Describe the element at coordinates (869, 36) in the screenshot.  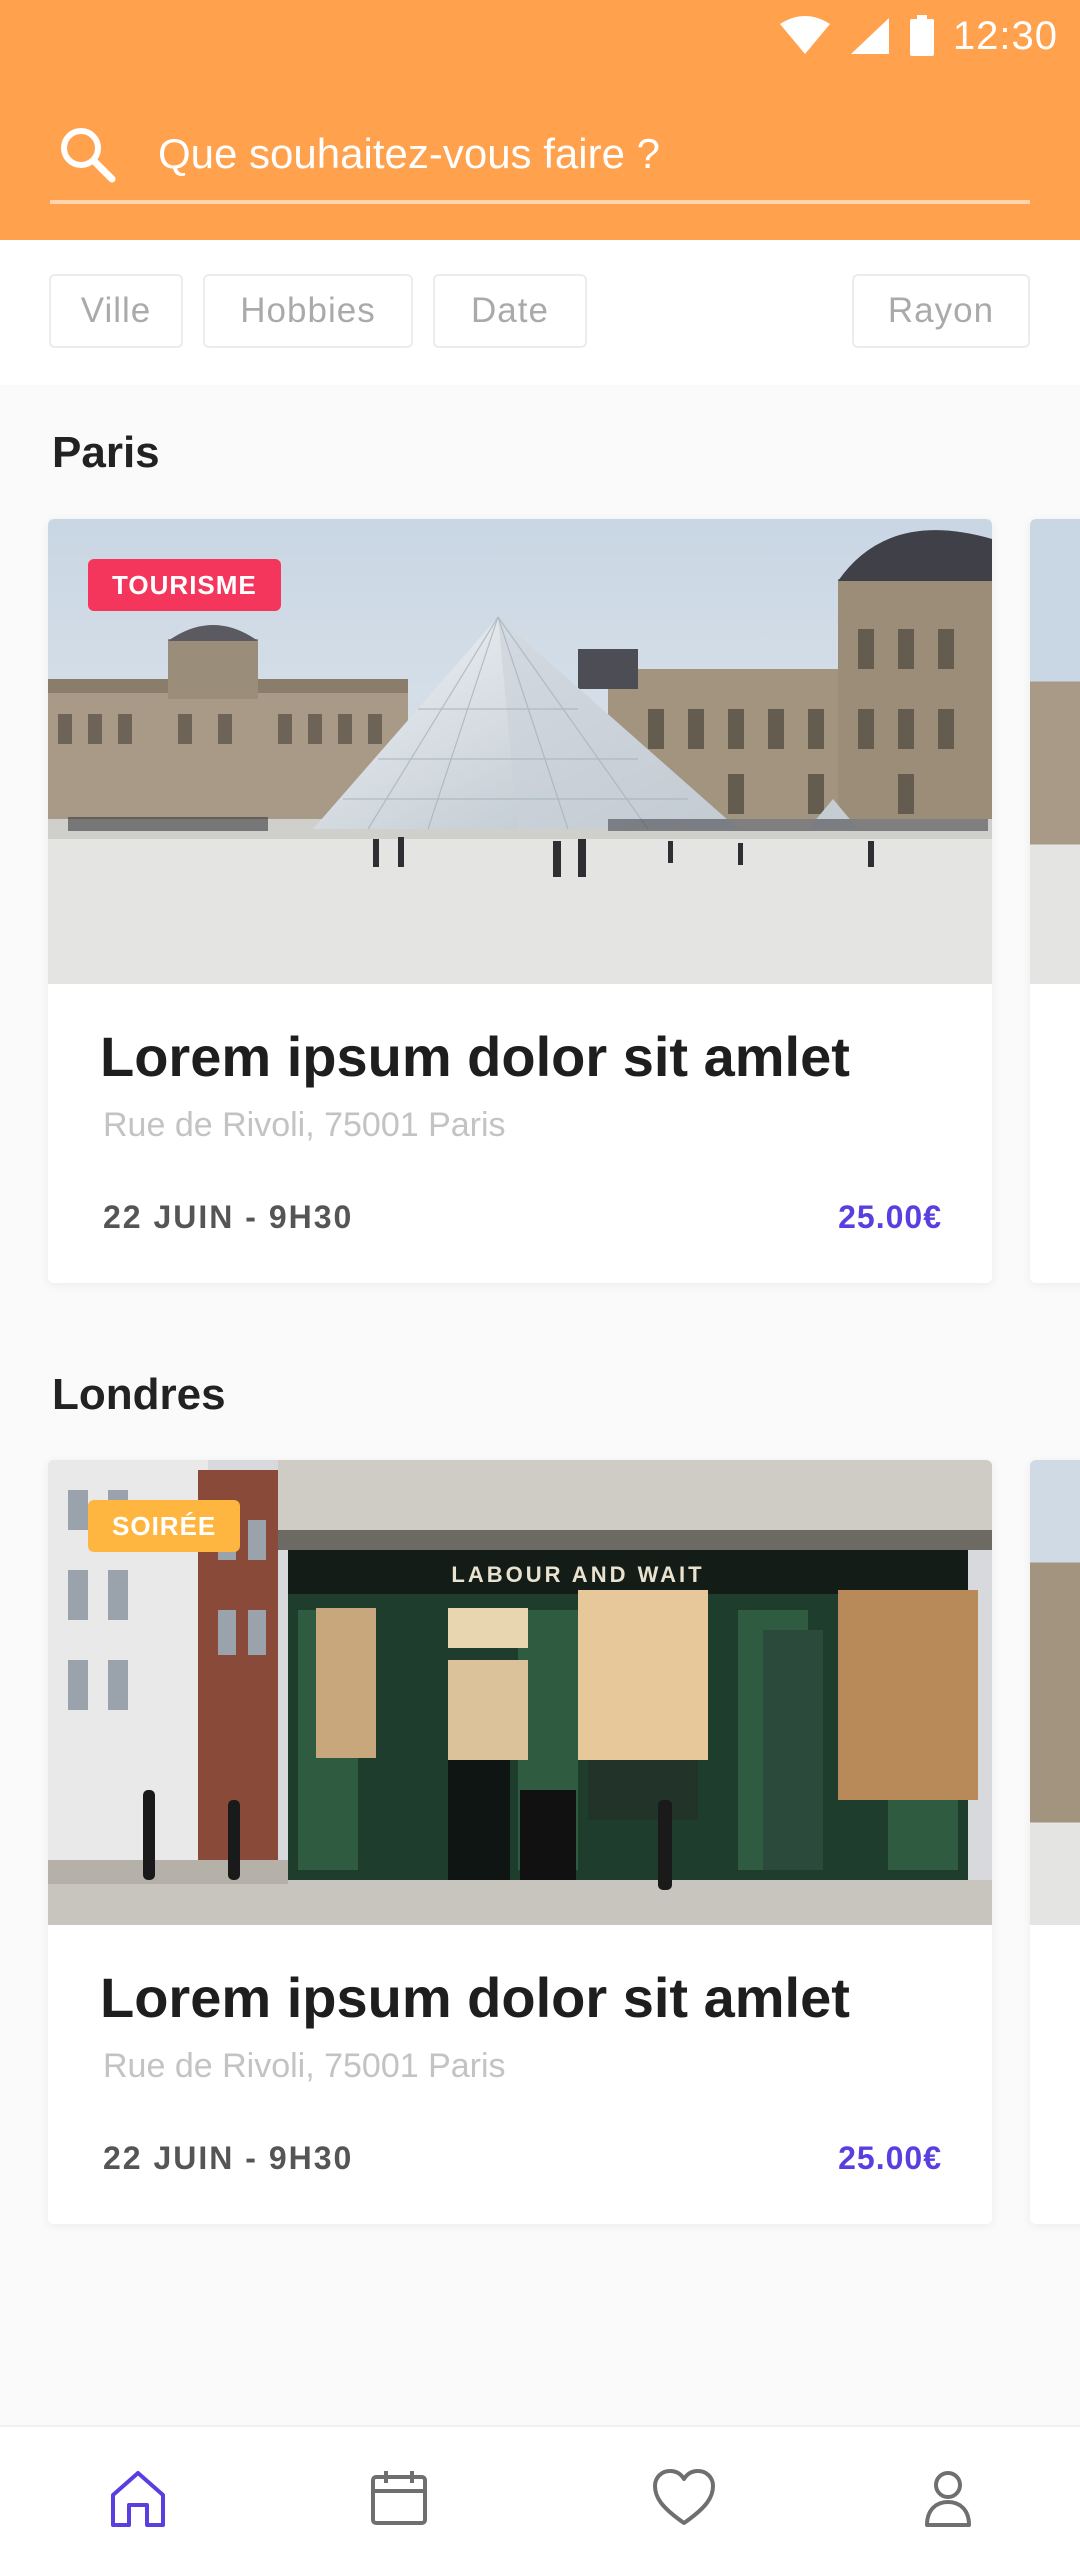
I see `cellular-signal-icon` at that location.